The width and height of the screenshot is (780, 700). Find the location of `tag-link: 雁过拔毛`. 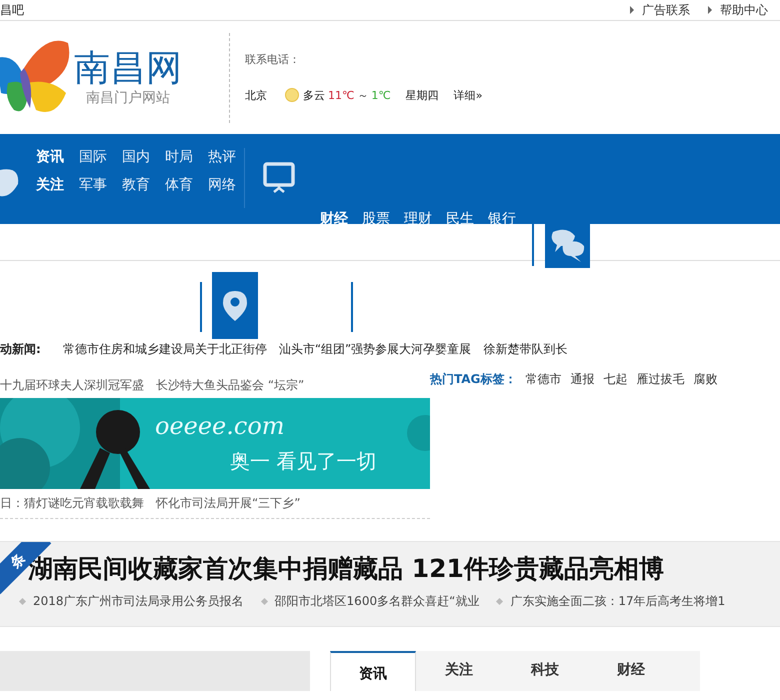

tag-link: 雁过拔毛 is located at coordinates (660, 379).